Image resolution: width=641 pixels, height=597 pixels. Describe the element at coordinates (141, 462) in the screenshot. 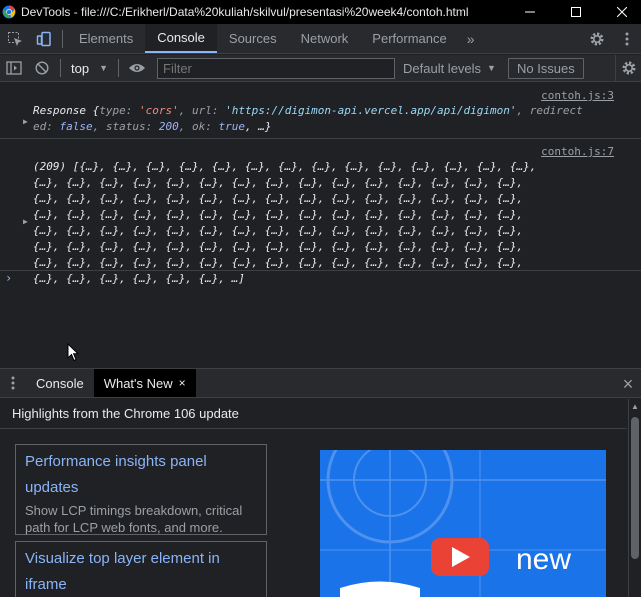

I see `feature-title: Performance insights panel` at that location.